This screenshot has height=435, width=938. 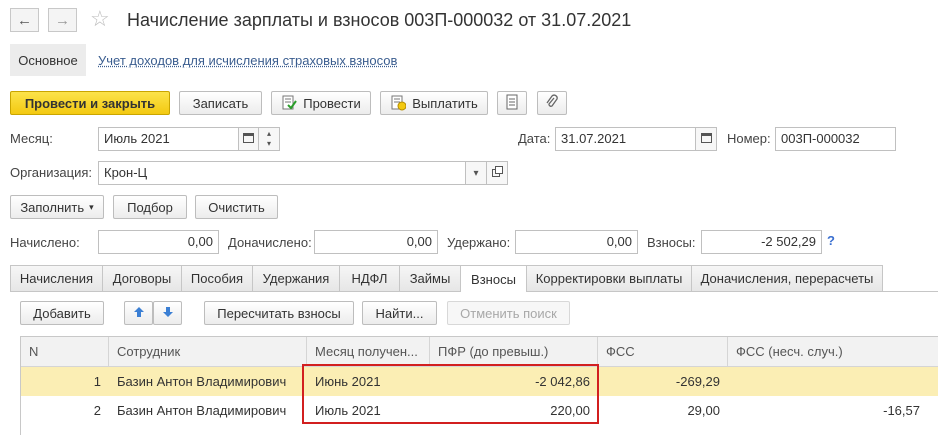 I want to click on tab-contributions: Взносы, so click(x=493, y=278).